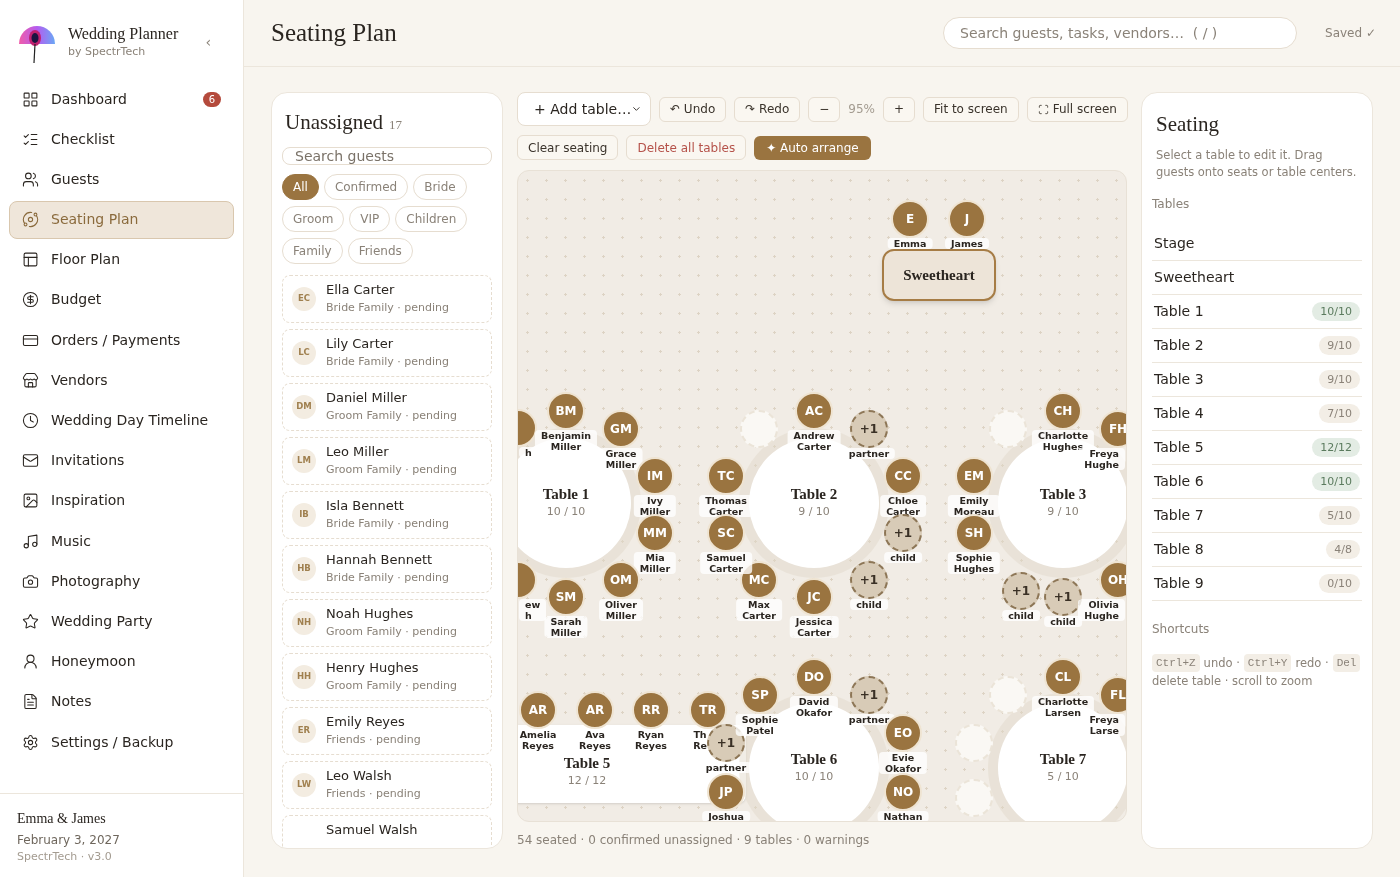 The image size is (1400, 877). I want to click on table-list-item: Table 6 10/10, so click(1257, 481).